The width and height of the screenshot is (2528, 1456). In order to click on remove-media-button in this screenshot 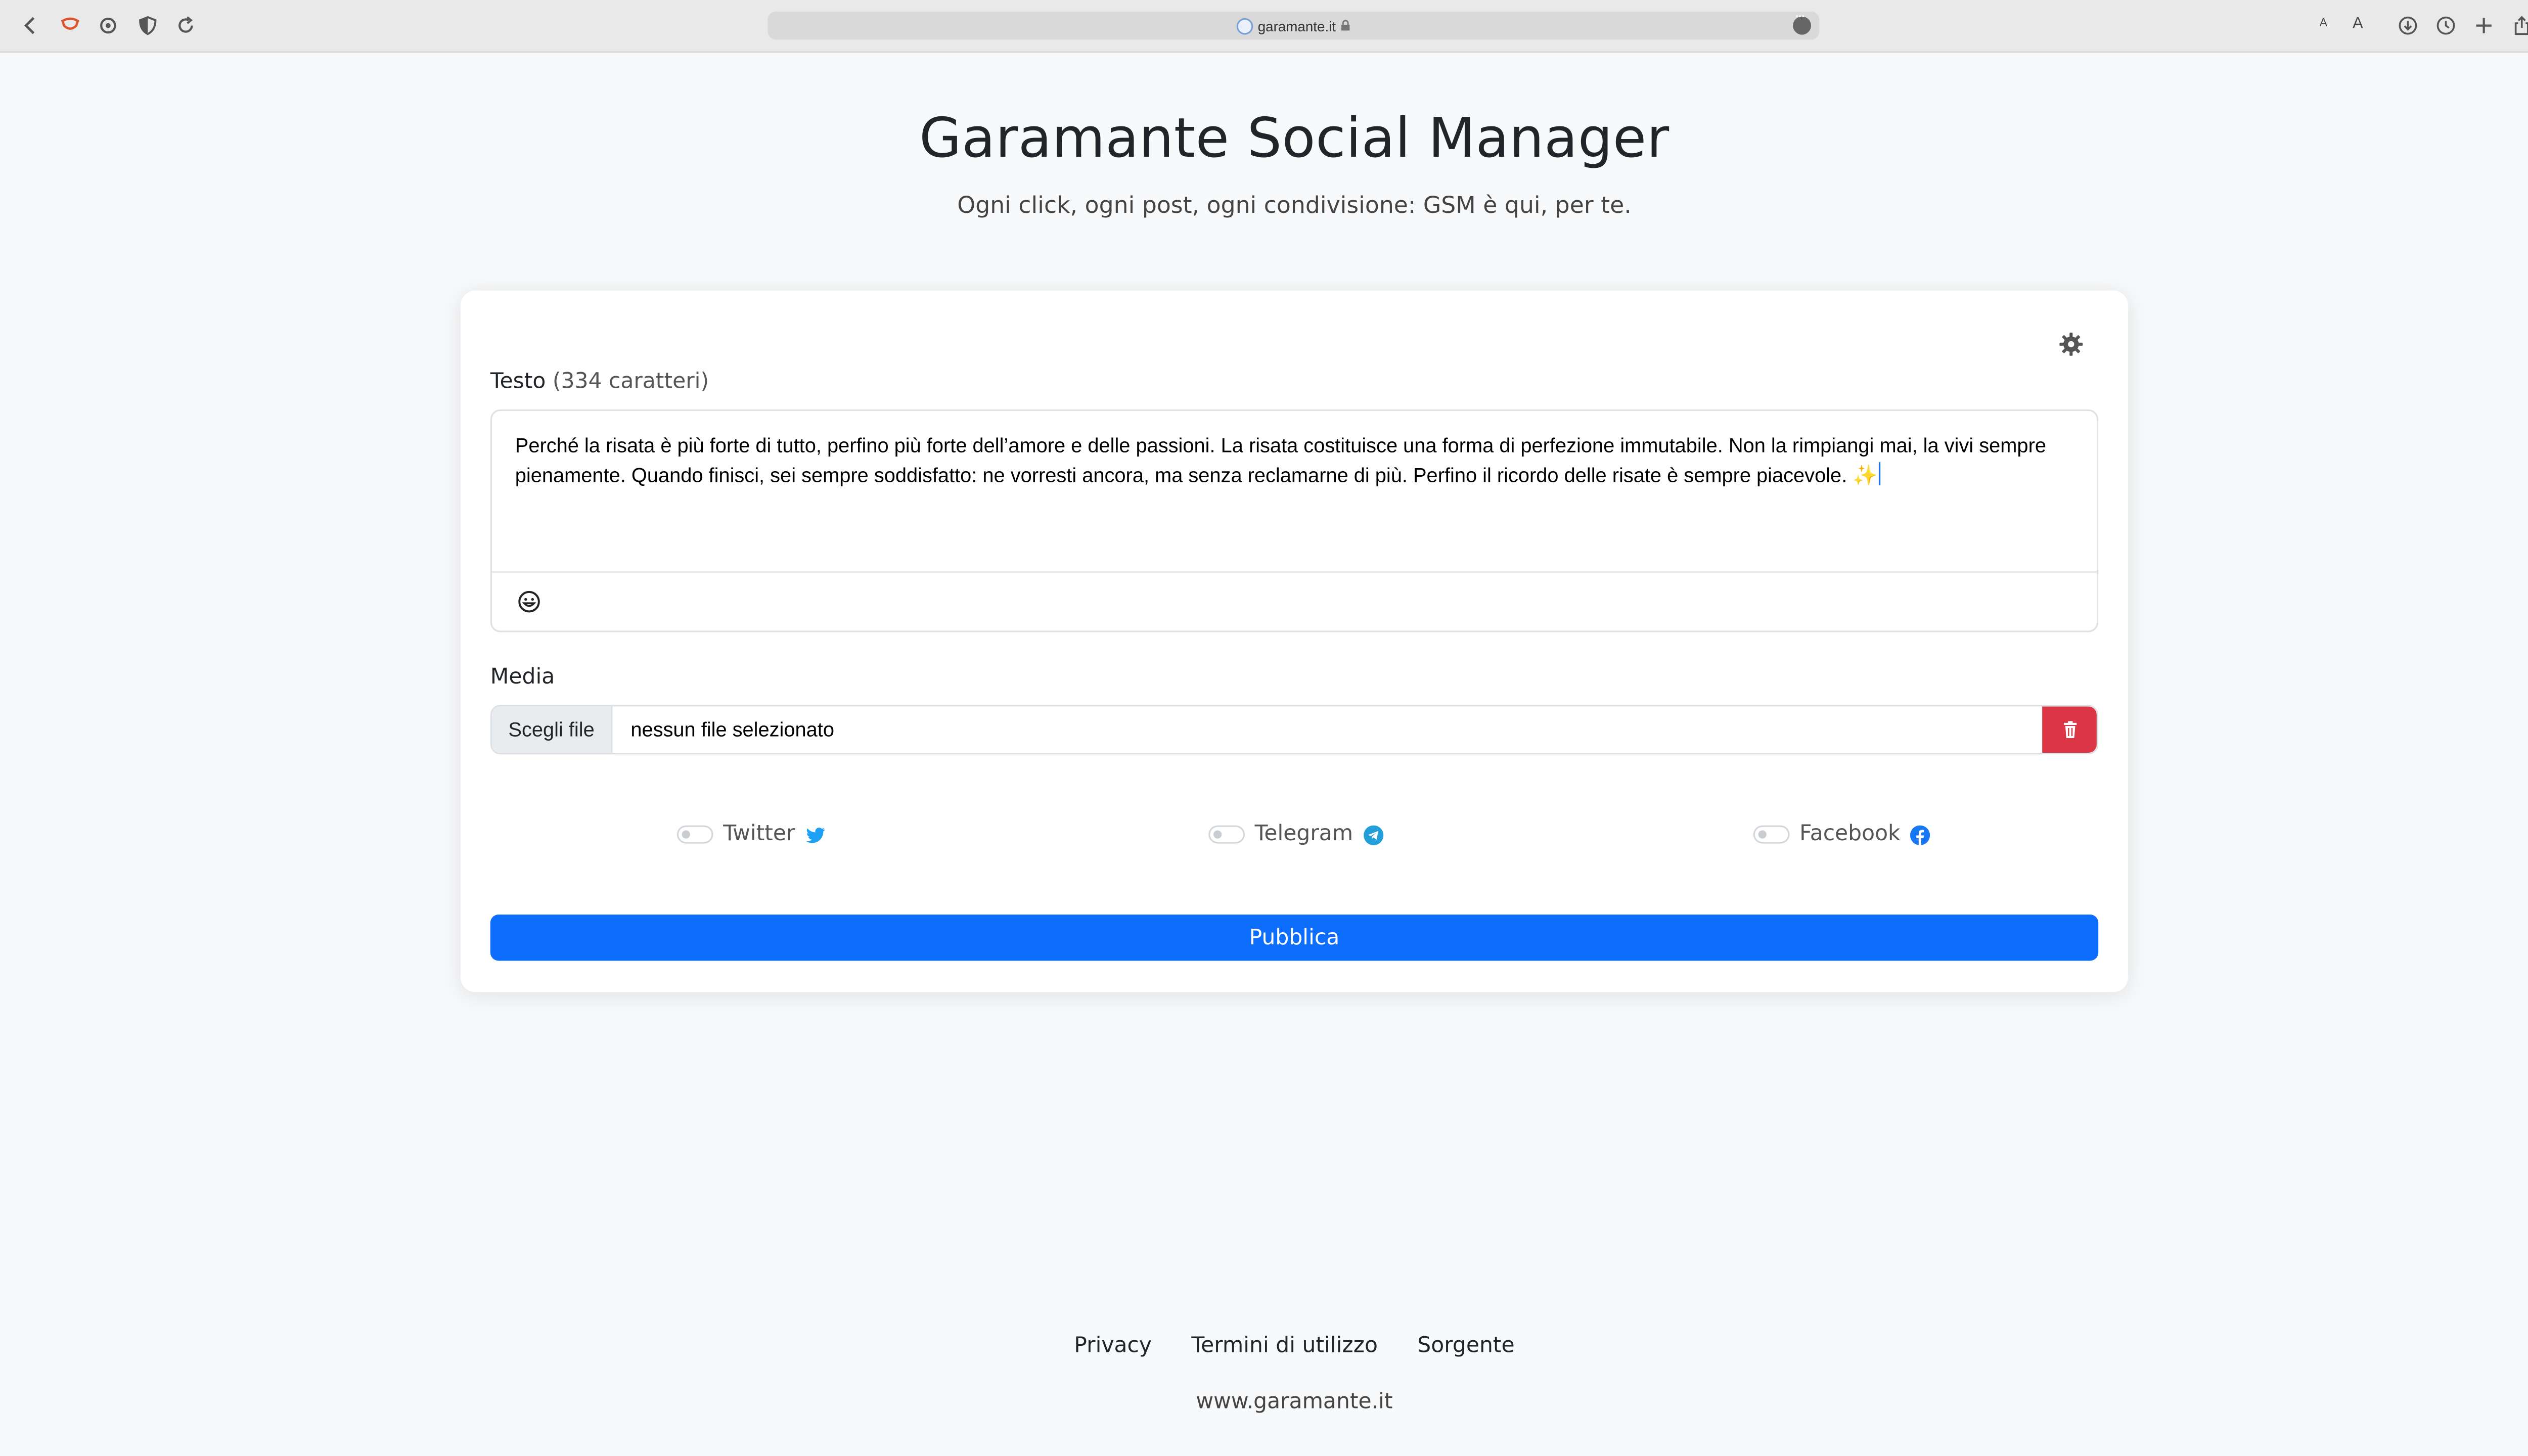, I will do `click(2070, 729)`.